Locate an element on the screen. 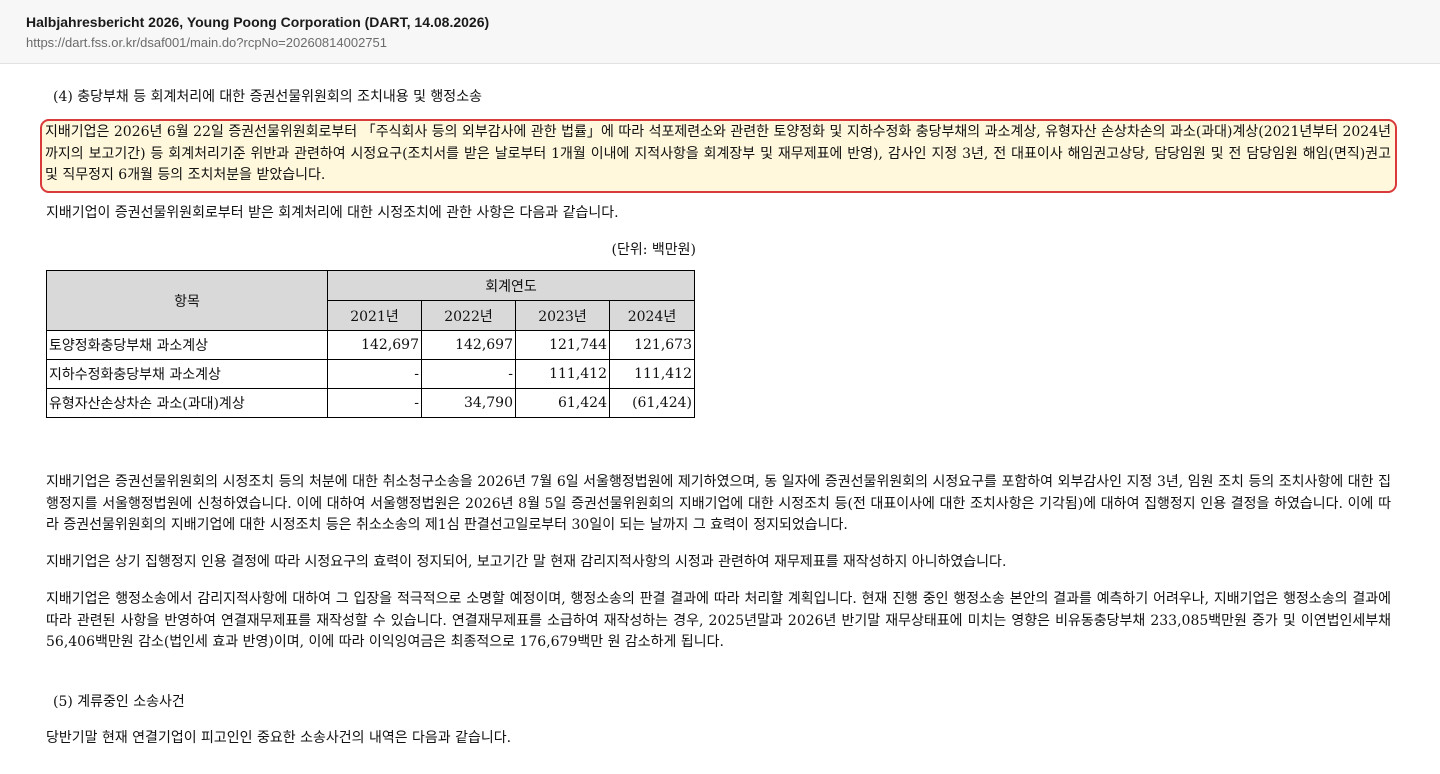 Image resolution: width=1440 pixels, height=774 pixels. table-header-year: 2021년 is located at coordinates (374, 315).